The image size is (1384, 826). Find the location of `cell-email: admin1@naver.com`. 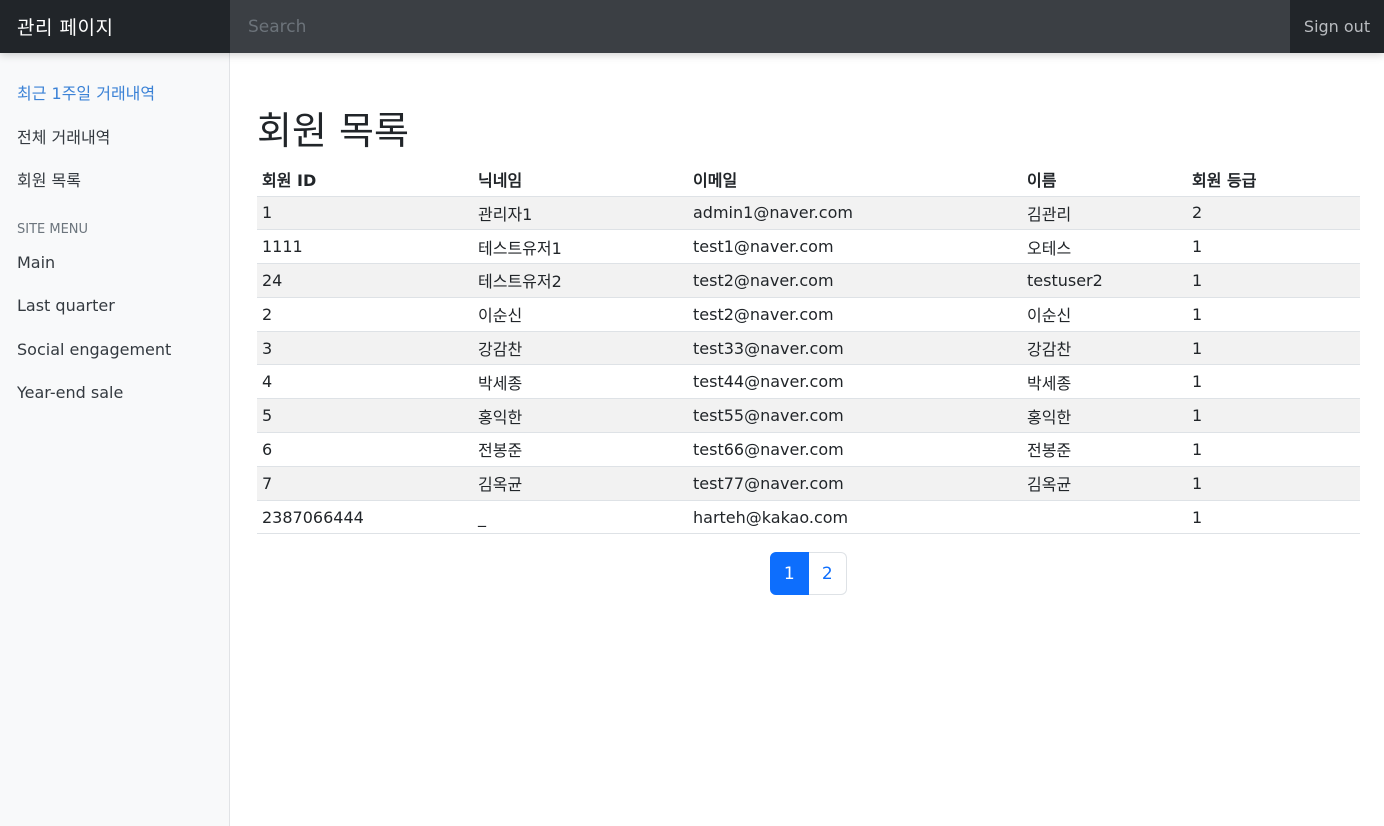

cell-email: admin1@naver.com is located at coordinates (855, 213).